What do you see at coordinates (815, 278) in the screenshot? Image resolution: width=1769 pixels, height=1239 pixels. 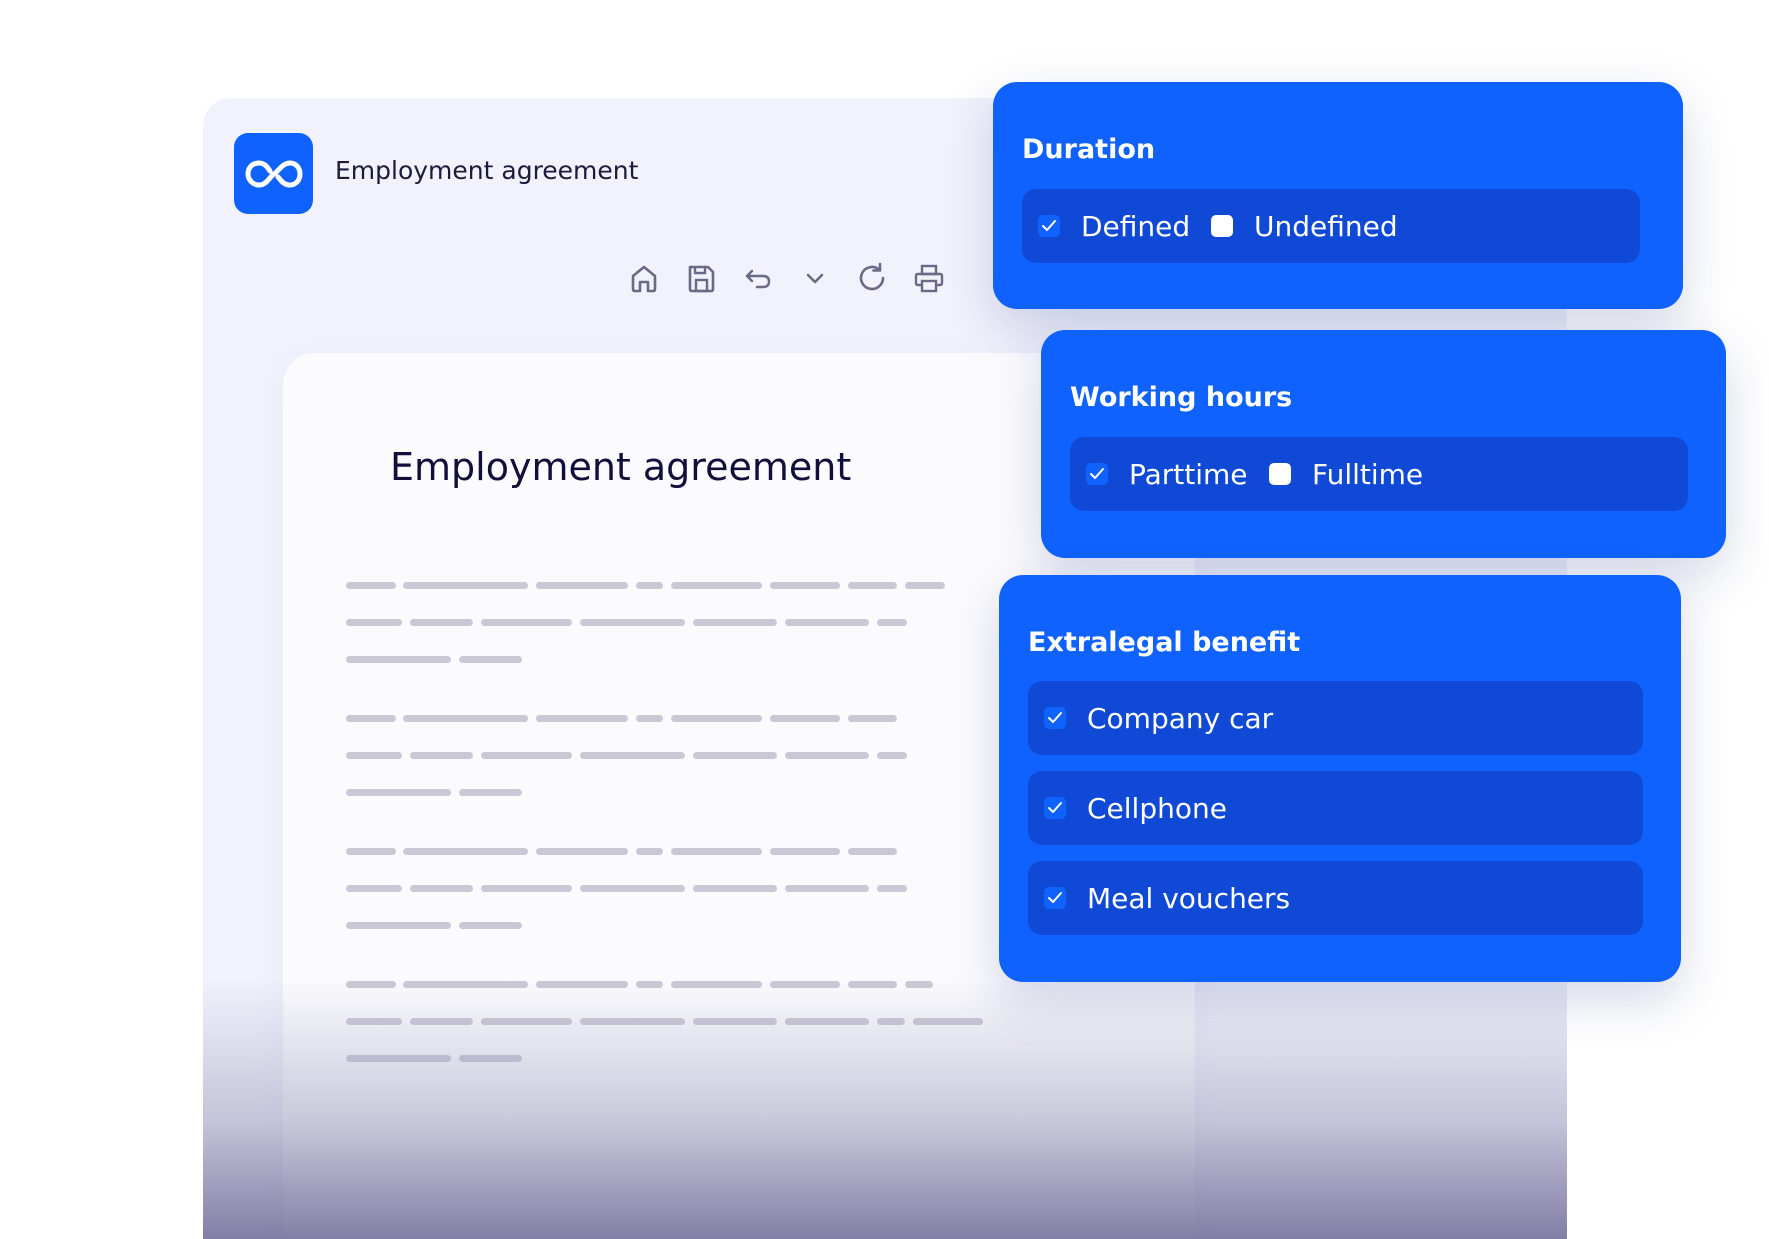 I see `chevron-down-icon` at bounding box center [815, 278].